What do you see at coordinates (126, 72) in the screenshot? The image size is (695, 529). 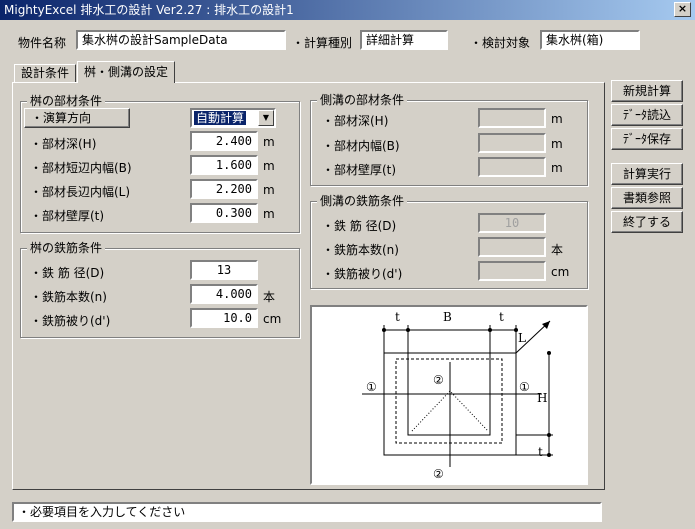 I see `tab-masu-gutter-settings: 桝・側溝の設定` at bounding box center [126, 72].